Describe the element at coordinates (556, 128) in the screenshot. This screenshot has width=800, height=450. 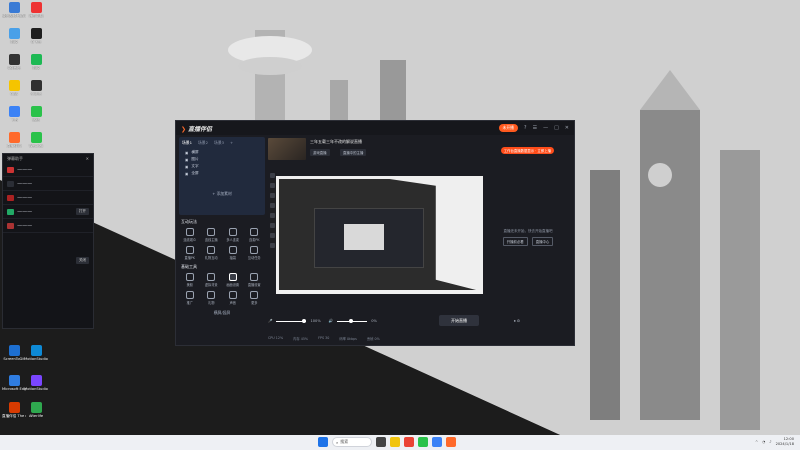
I see `maximize-icon: □` at that location.